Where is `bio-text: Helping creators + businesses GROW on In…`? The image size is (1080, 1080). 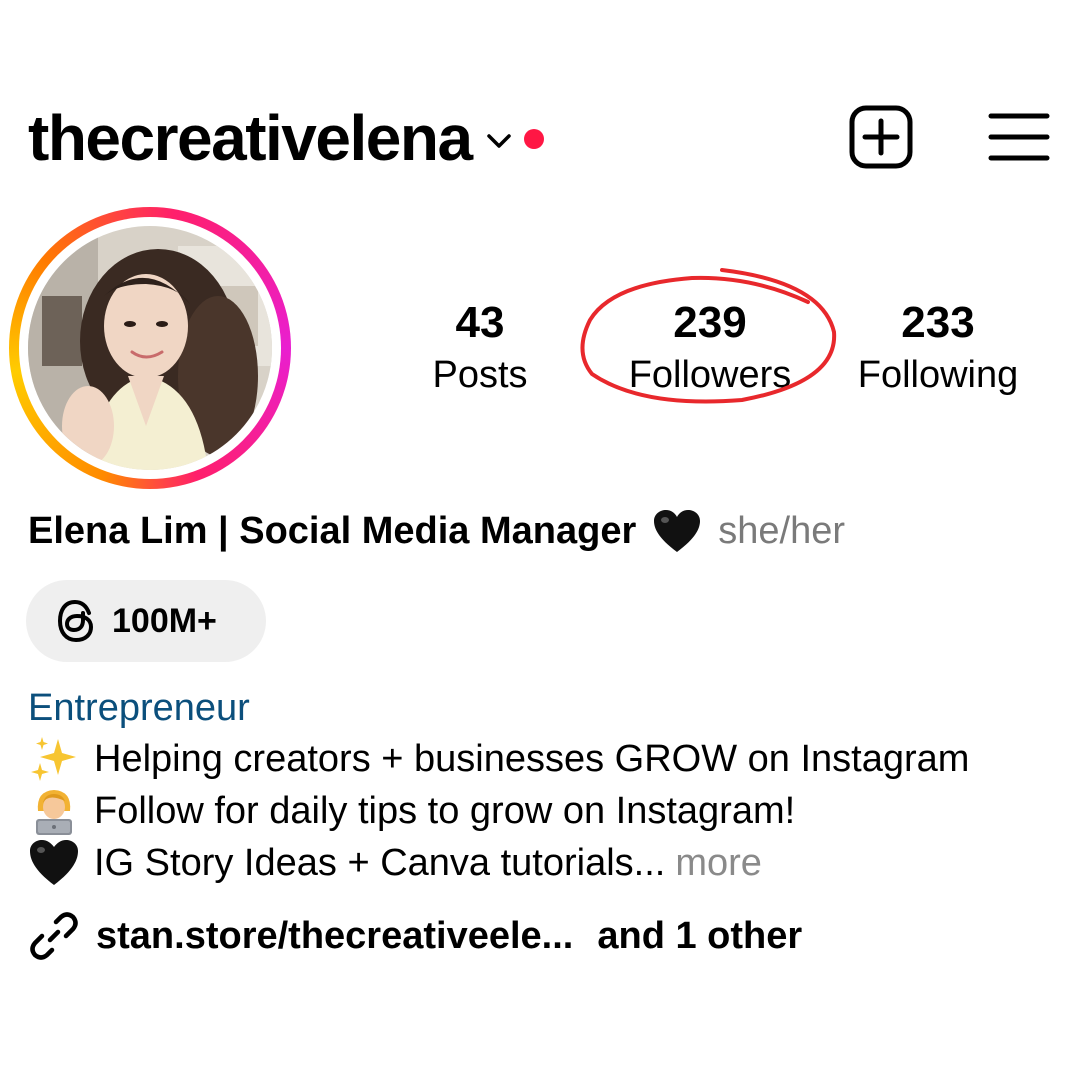
bio-text: Helping creators + businesses GROW on In… is located at coordinates (532, 759).